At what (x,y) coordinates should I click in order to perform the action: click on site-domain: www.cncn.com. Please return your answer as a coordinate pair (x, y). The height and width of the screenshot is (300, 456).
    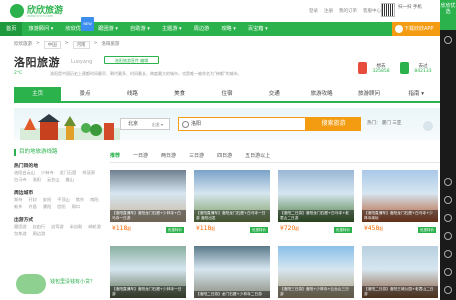
    Looking at the image, I should click on (40, 16).